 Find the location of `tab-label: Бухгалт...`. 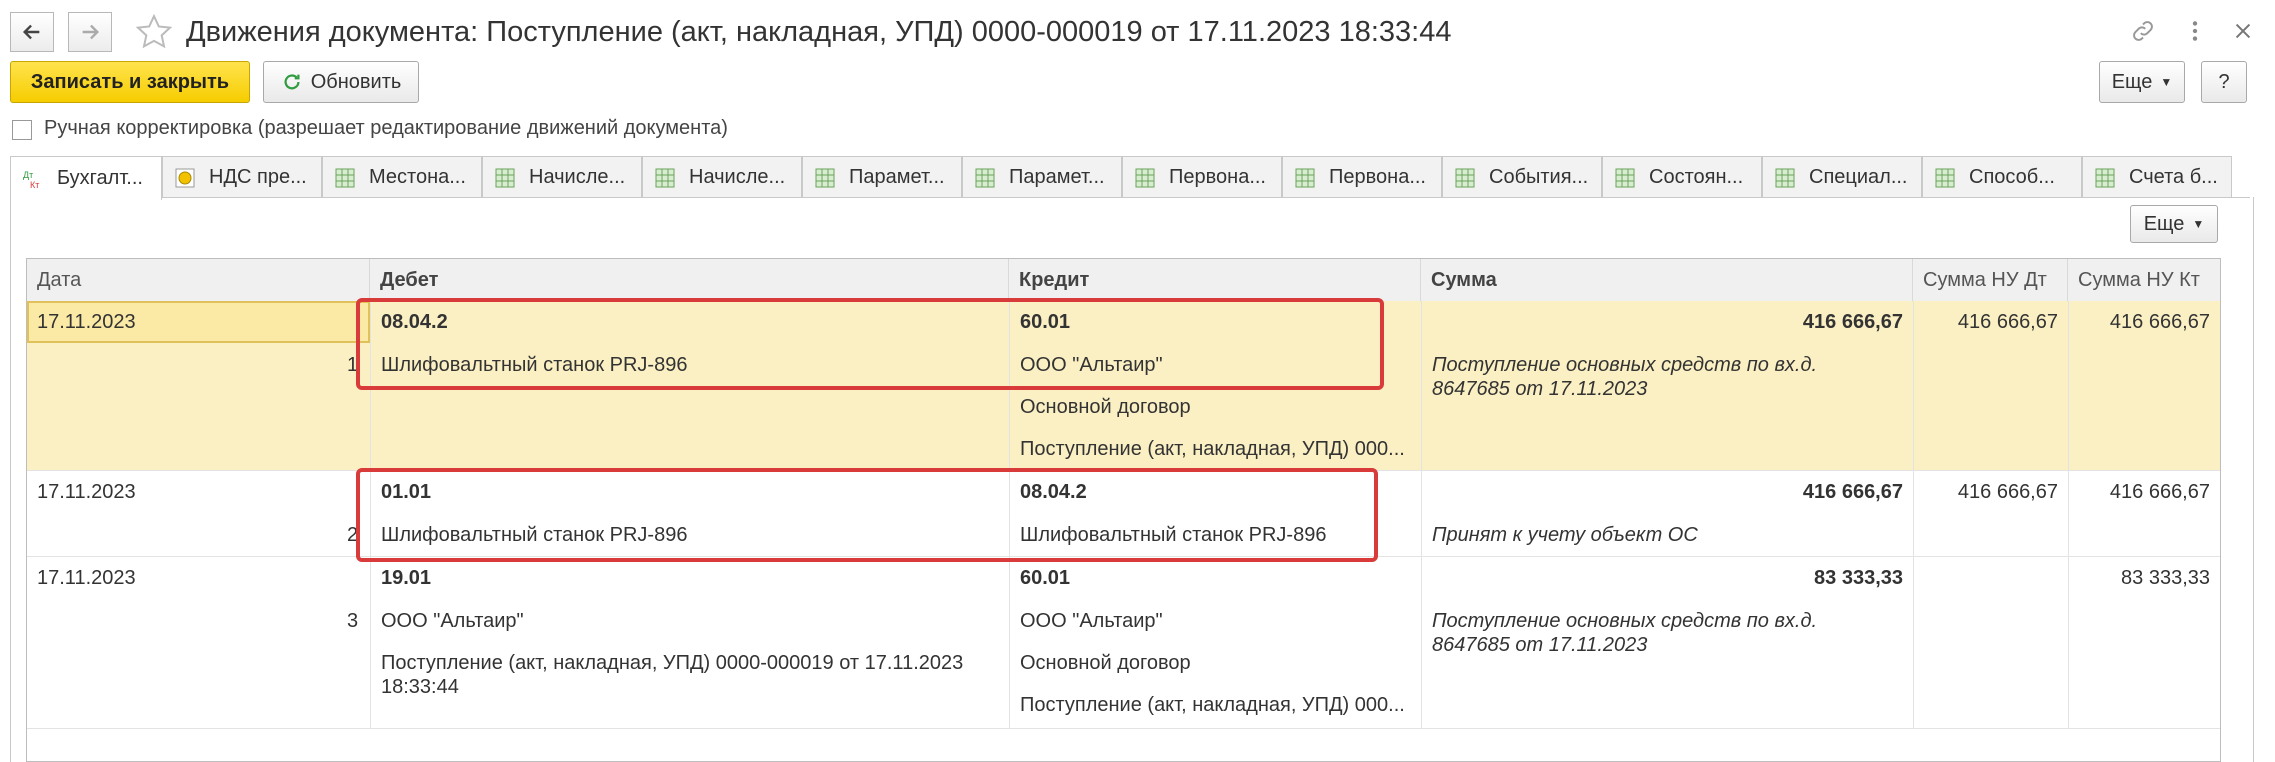

tab-label: Бухгалт... is located at coordinates (100, 178).